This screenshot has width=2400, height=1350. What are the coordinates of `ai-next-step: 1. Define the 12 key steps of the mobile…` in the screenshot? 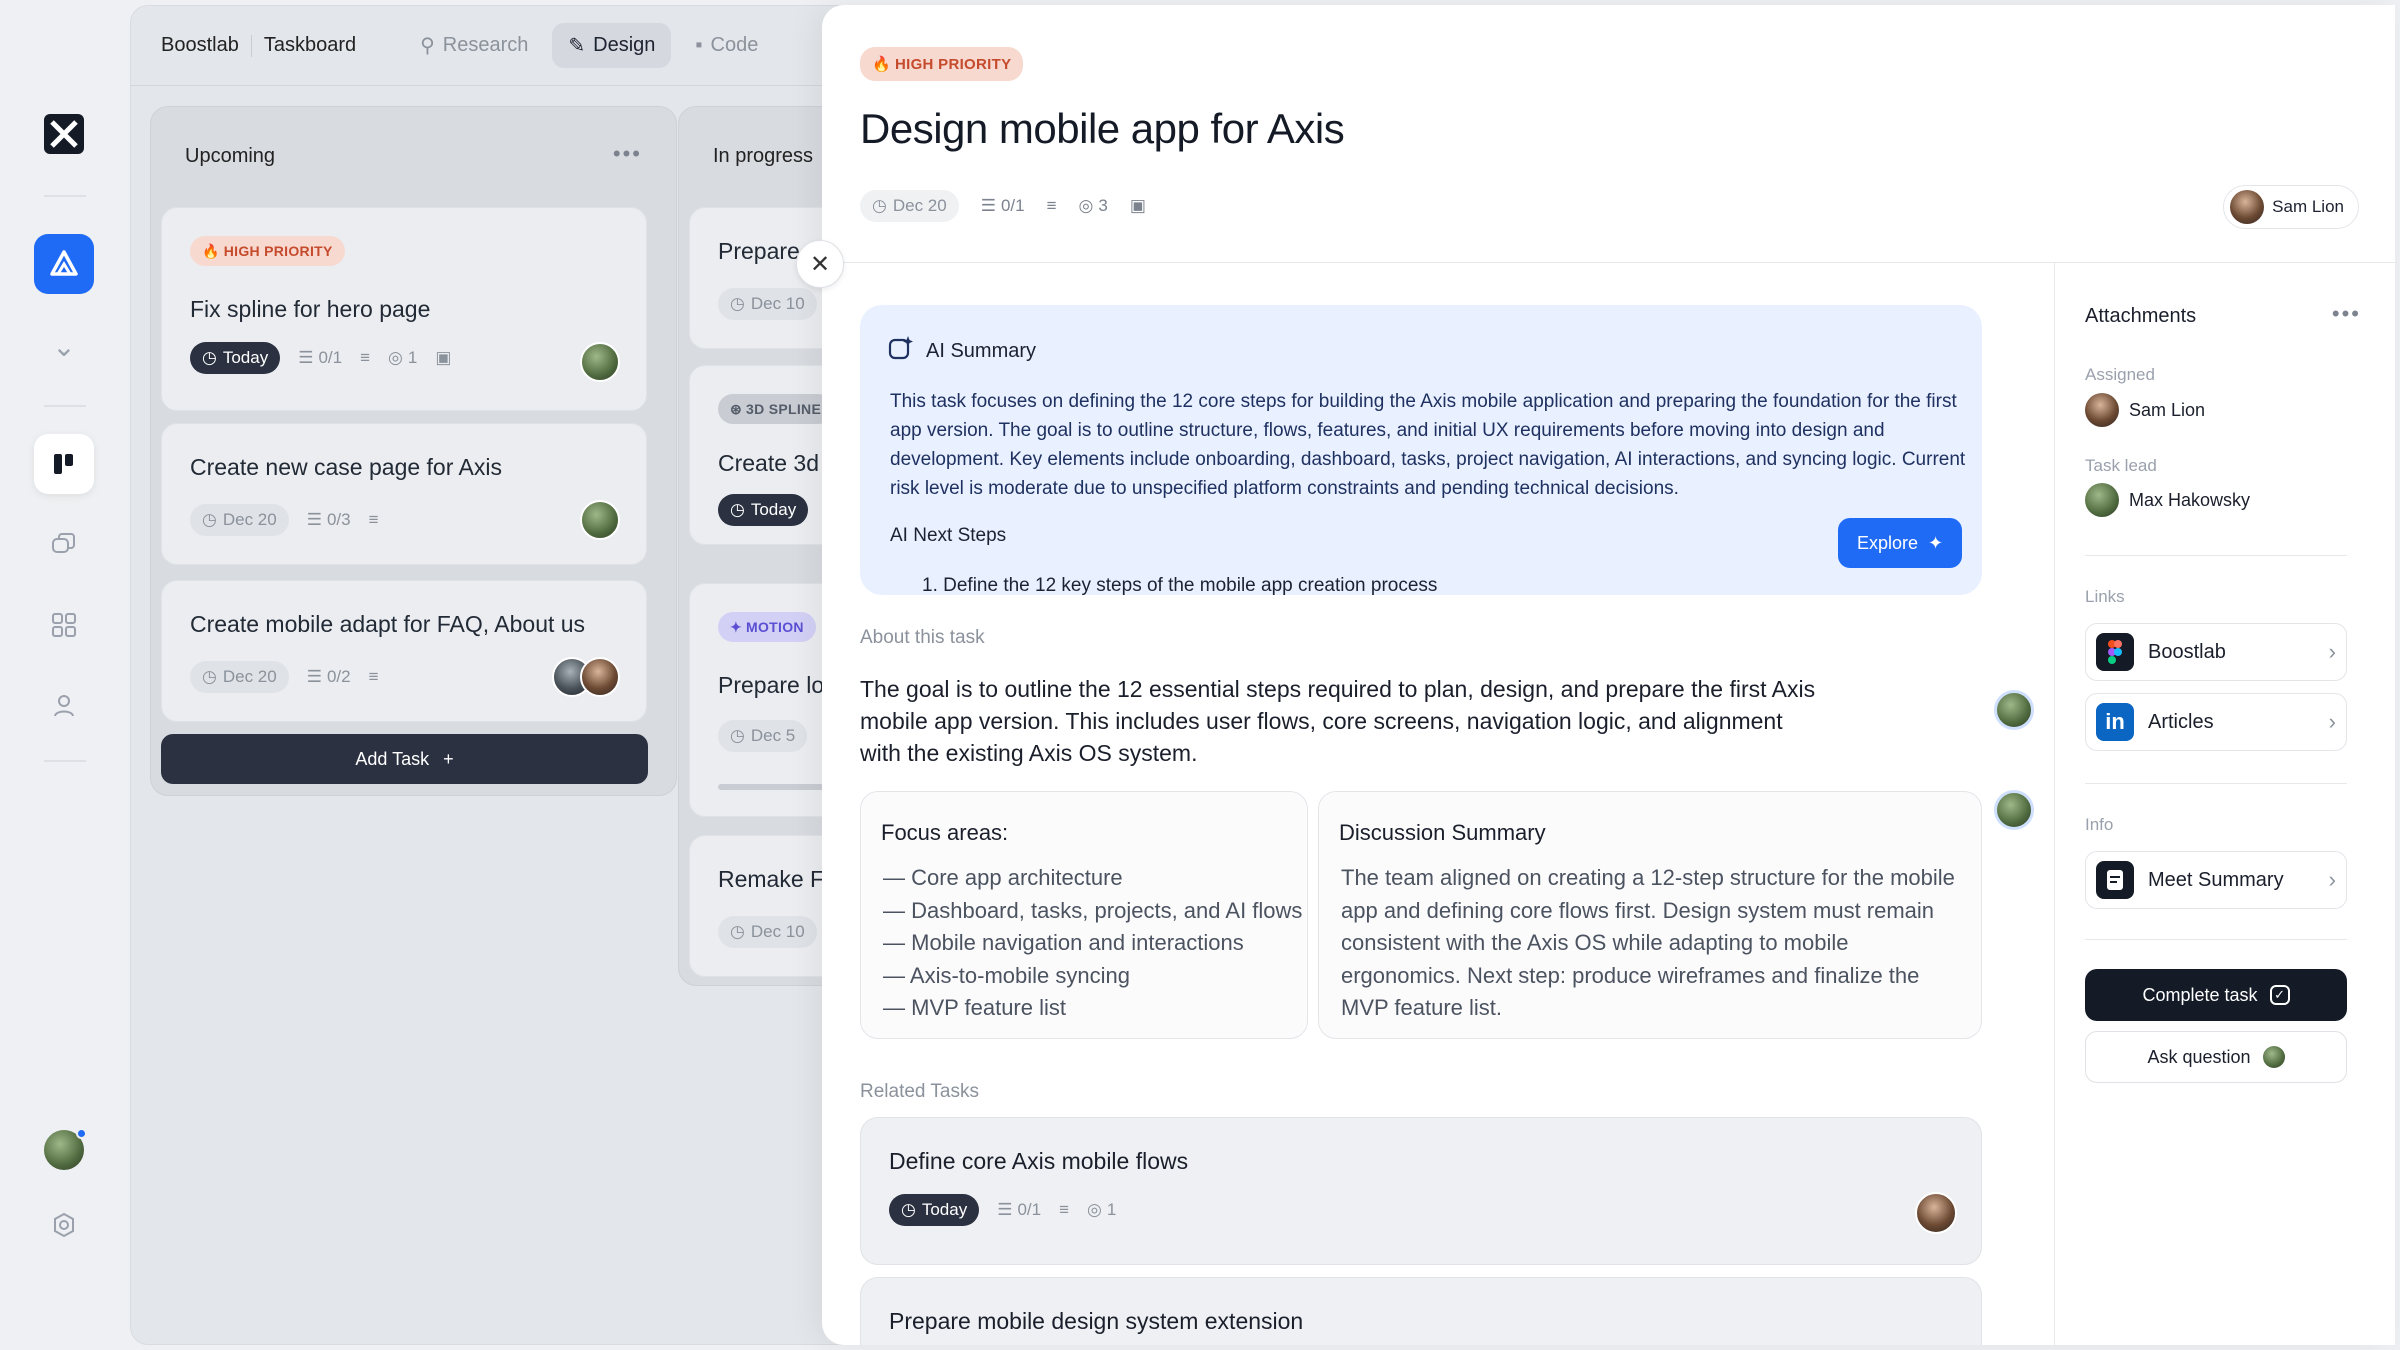 It's located at (1180, 585).